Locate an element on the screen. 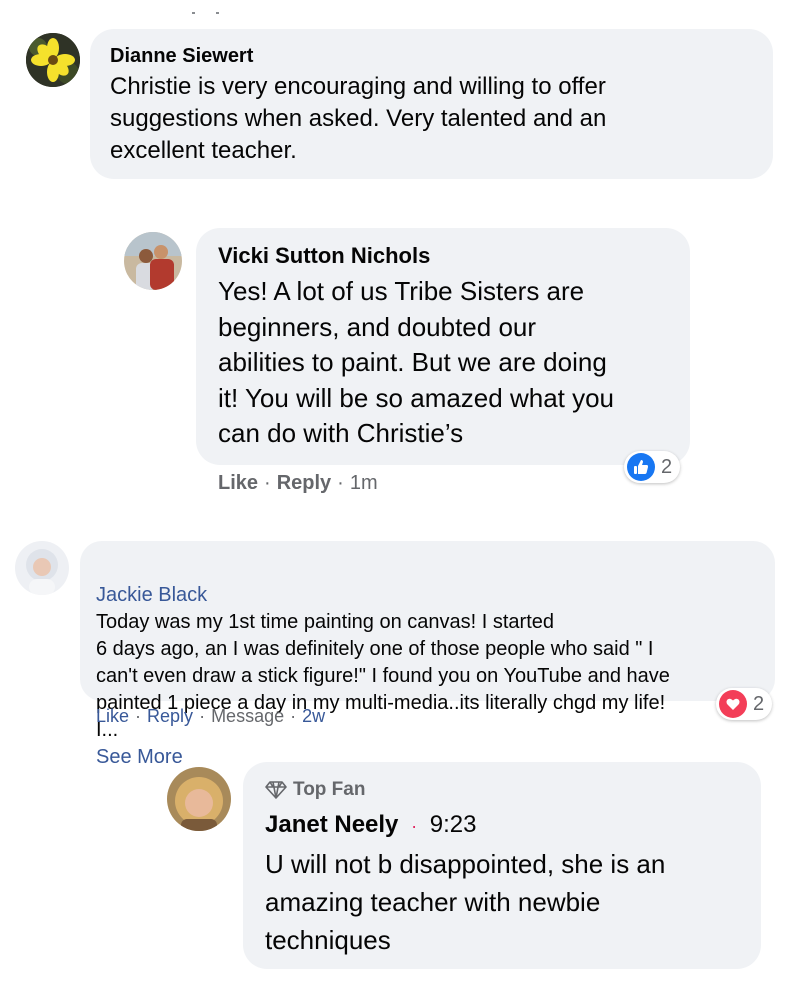 This screenshot has width=799, height=999. badge-label: Top Fan is located at coordinates (329, 789).